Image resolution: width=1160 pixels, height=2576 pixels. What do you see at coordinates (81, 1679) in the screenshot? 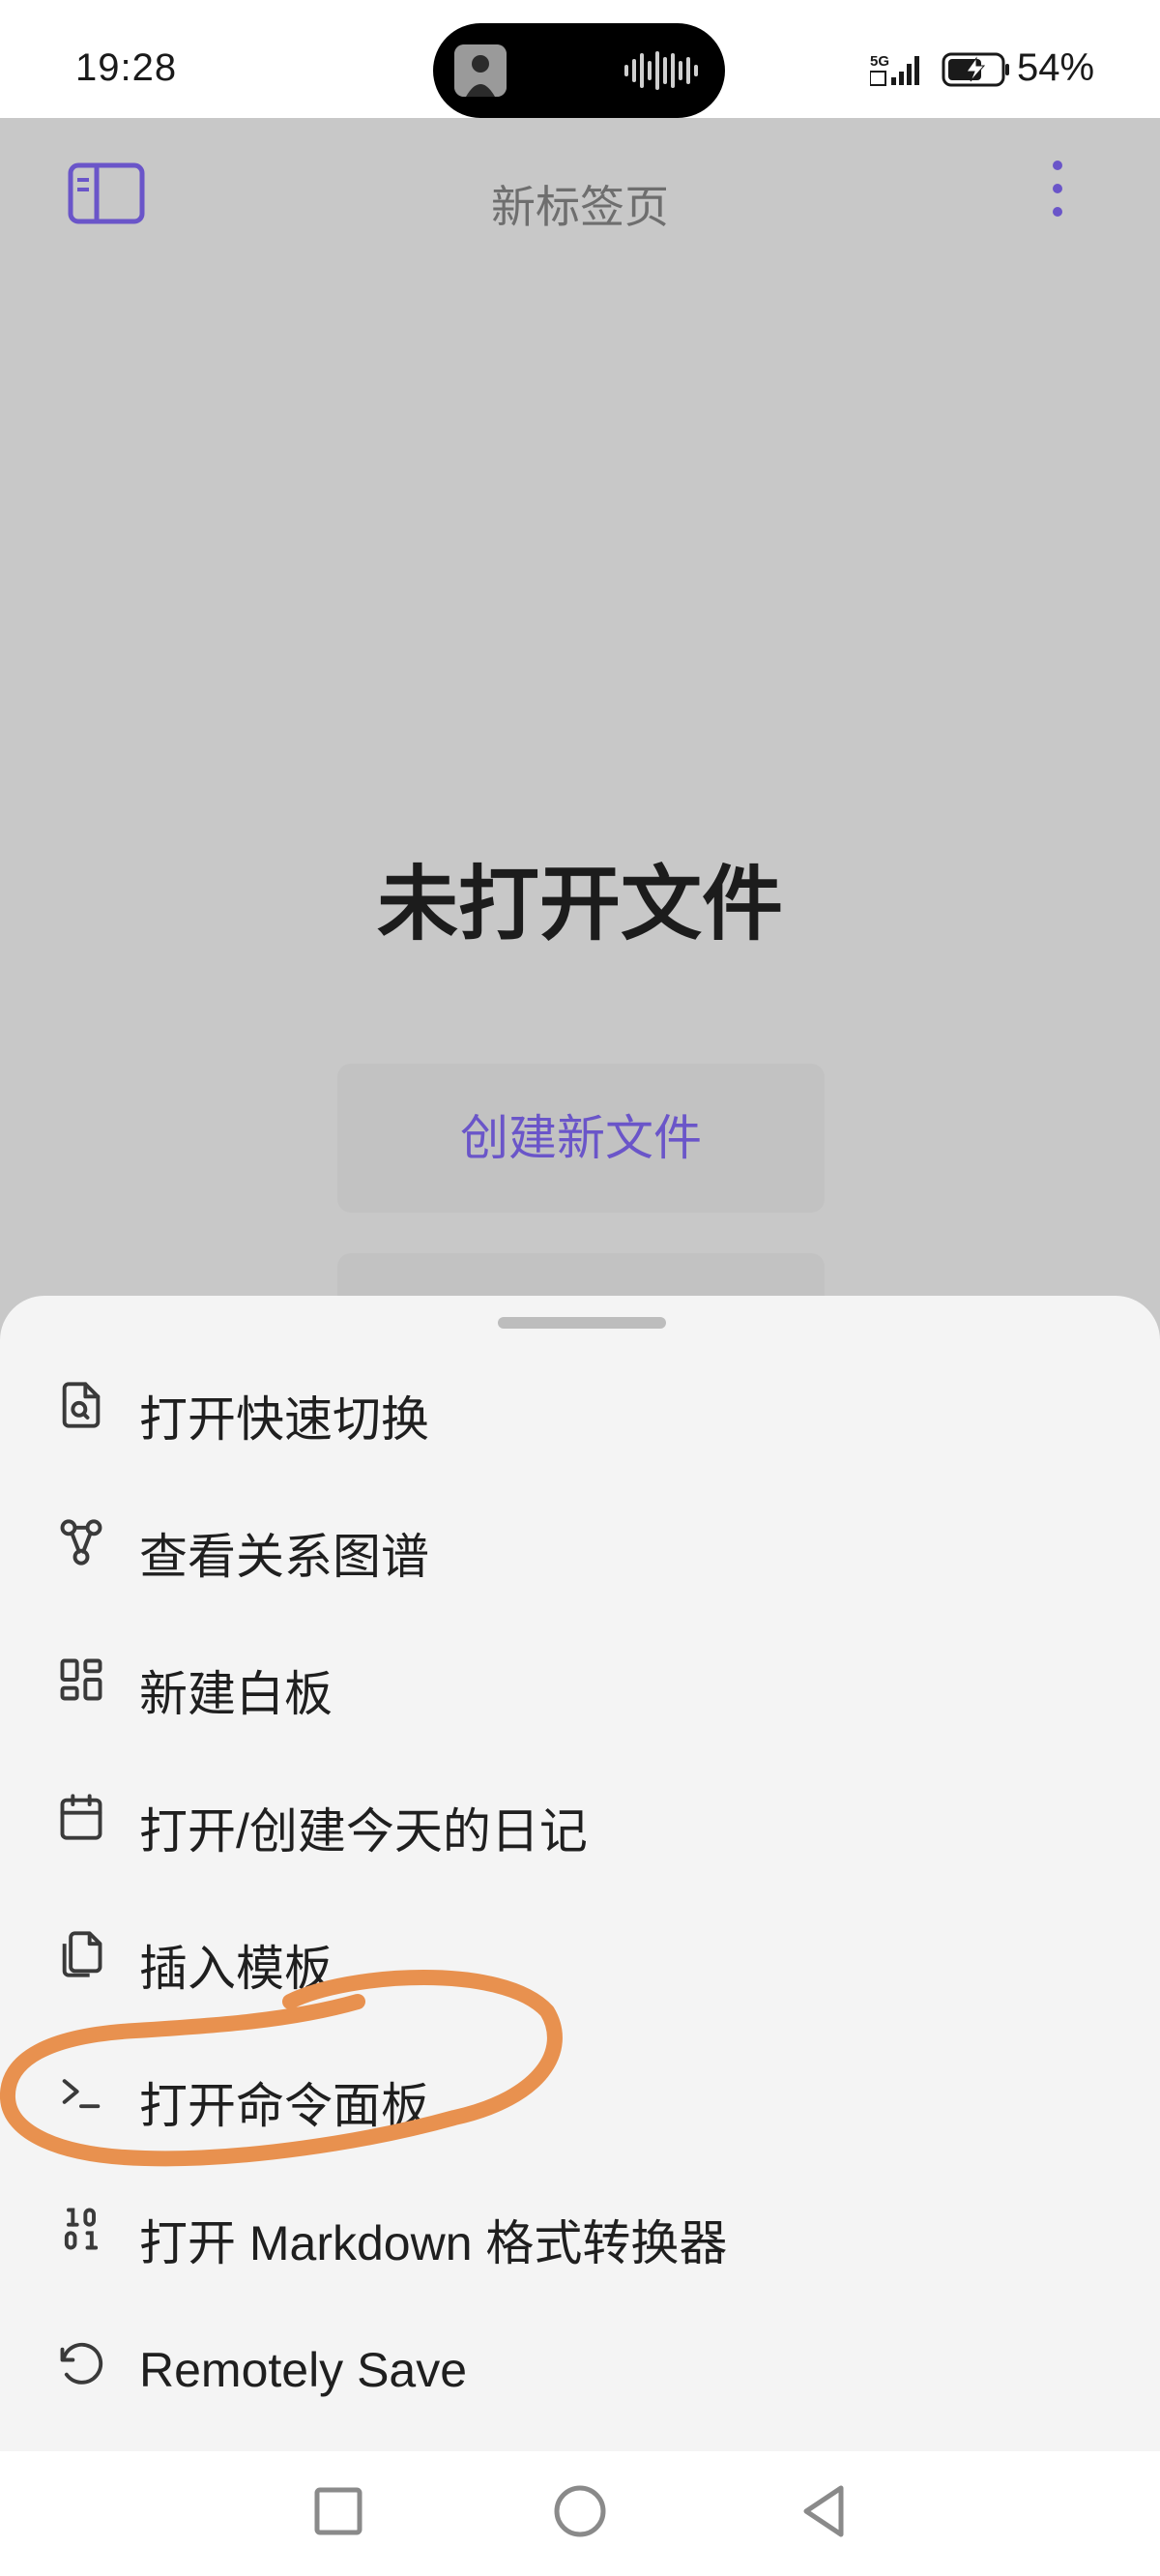
I see `canvas-icon` at bounding box center [81, 1679].